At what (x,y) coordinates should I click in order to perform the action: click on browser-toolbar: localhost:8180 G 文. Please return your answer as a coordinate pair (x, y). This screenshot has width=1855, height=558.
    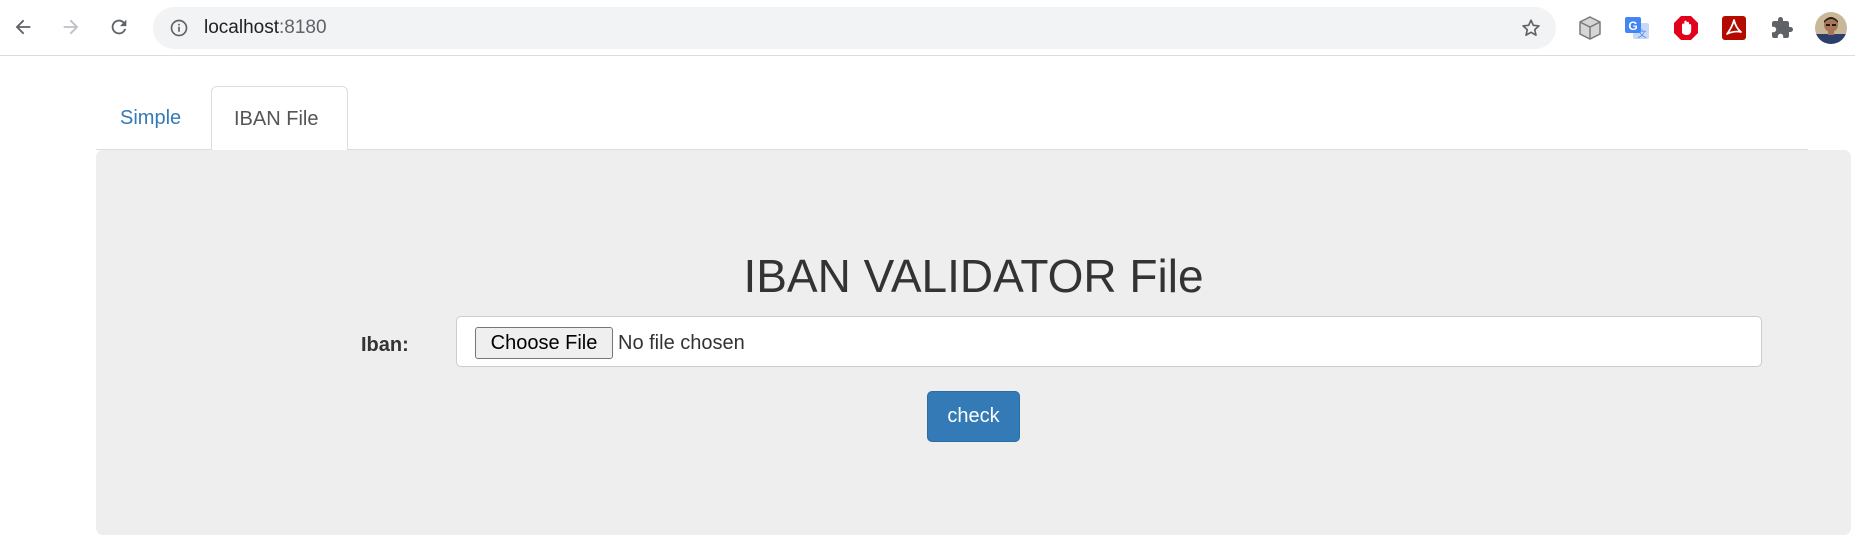
    Looking at the image, I should click on (927, 28).